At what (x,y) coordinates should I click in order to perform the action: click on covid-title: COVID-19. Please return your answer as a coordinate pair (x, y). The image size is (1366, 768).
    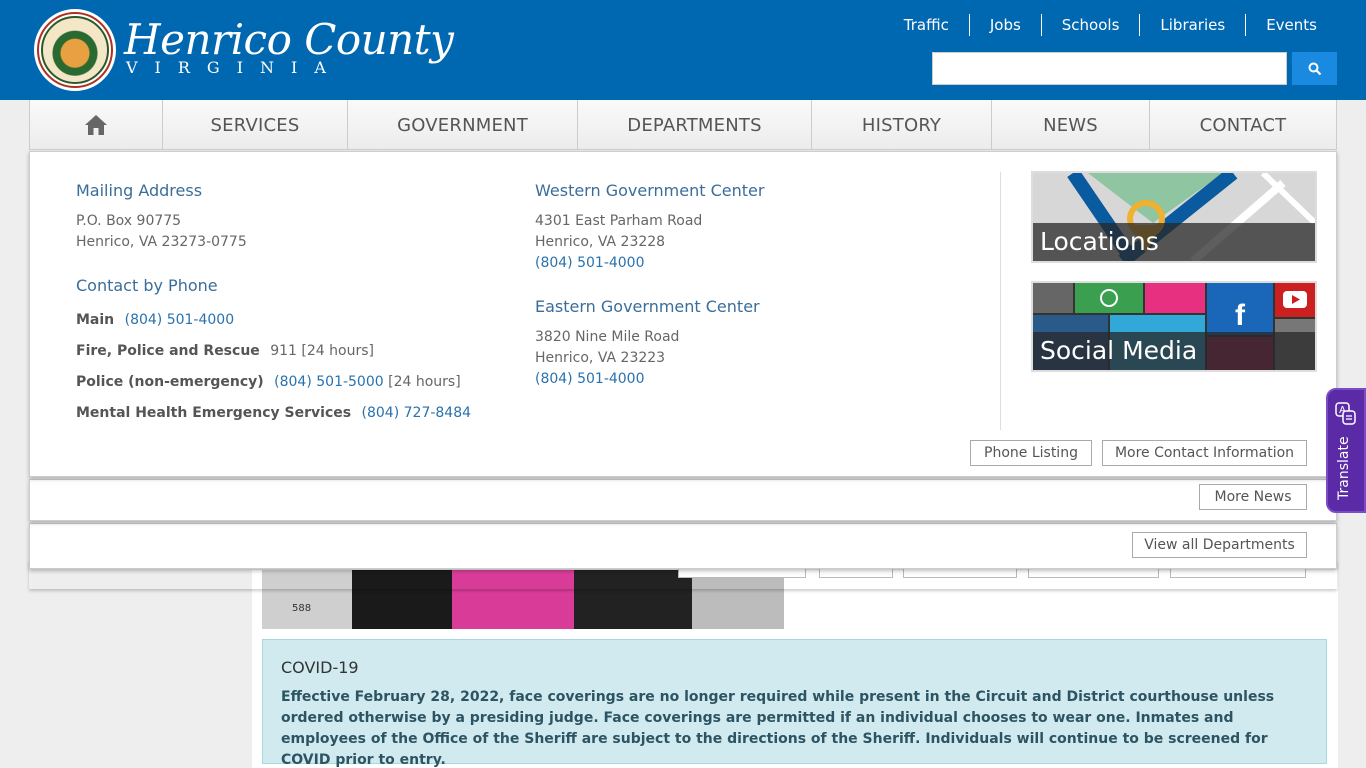
    Looking at the image, I should click on (320, 667).